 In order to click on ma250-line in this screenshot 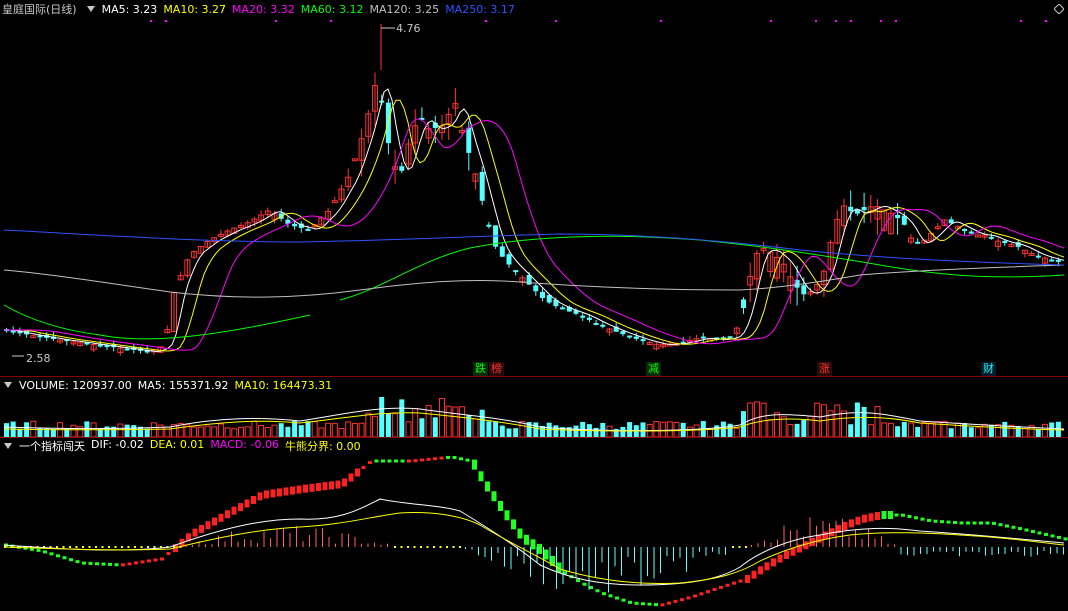, I will do `click(534, 247)`.